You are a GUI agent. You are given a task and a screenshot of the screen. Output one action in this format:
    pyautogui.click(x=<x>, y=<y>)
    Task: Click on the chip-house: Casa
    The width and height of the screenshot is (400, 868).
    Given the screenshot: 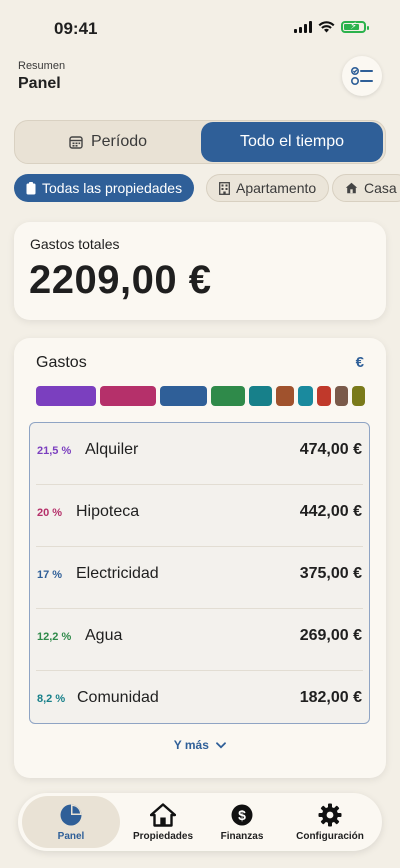 What is the action you would take?
    pyautogui.click(x=366, y=188)
    